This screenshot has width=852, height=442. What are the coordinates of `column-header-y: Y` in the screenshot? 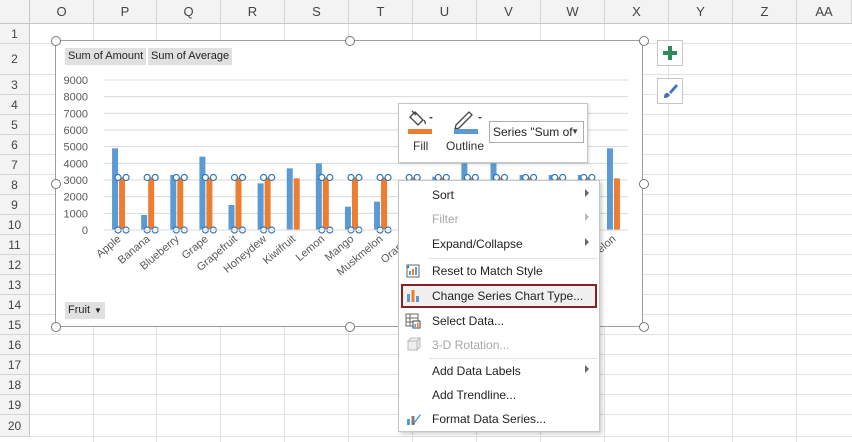 It's located at (701, 12).